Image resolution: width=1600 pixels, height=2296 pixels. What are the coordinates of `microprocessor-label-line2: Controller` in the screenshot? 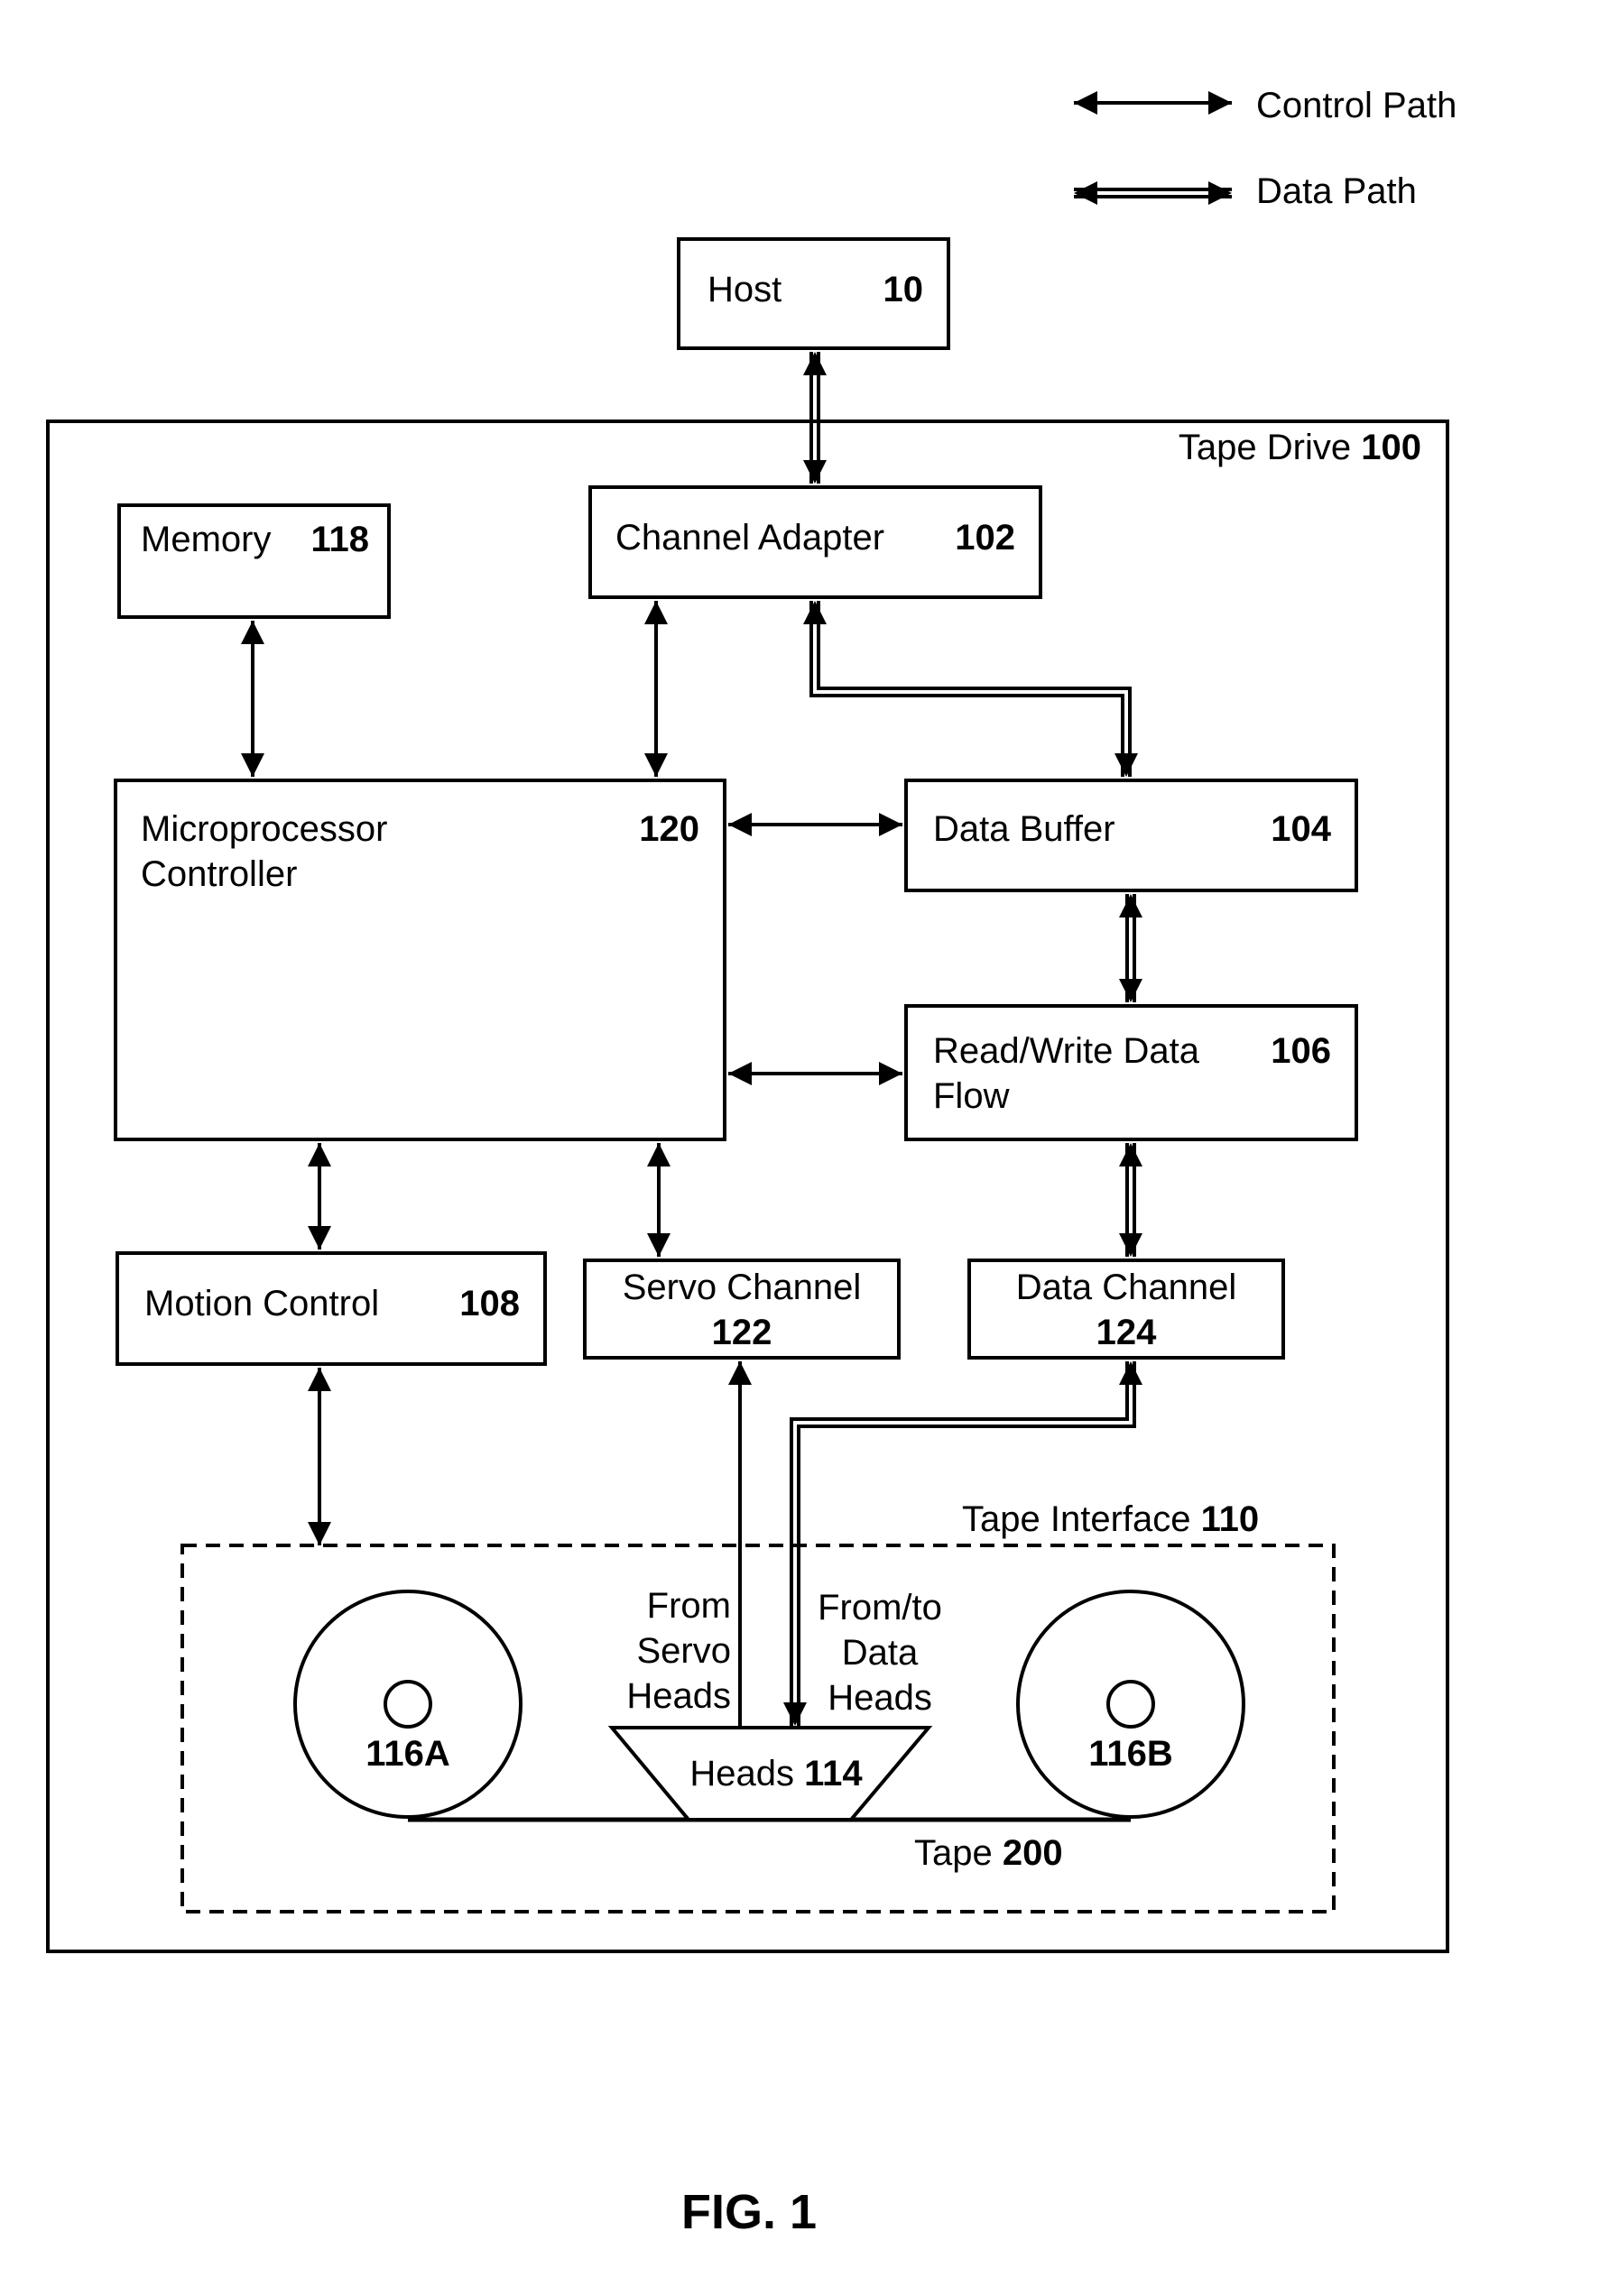 It's located at (219, 874).